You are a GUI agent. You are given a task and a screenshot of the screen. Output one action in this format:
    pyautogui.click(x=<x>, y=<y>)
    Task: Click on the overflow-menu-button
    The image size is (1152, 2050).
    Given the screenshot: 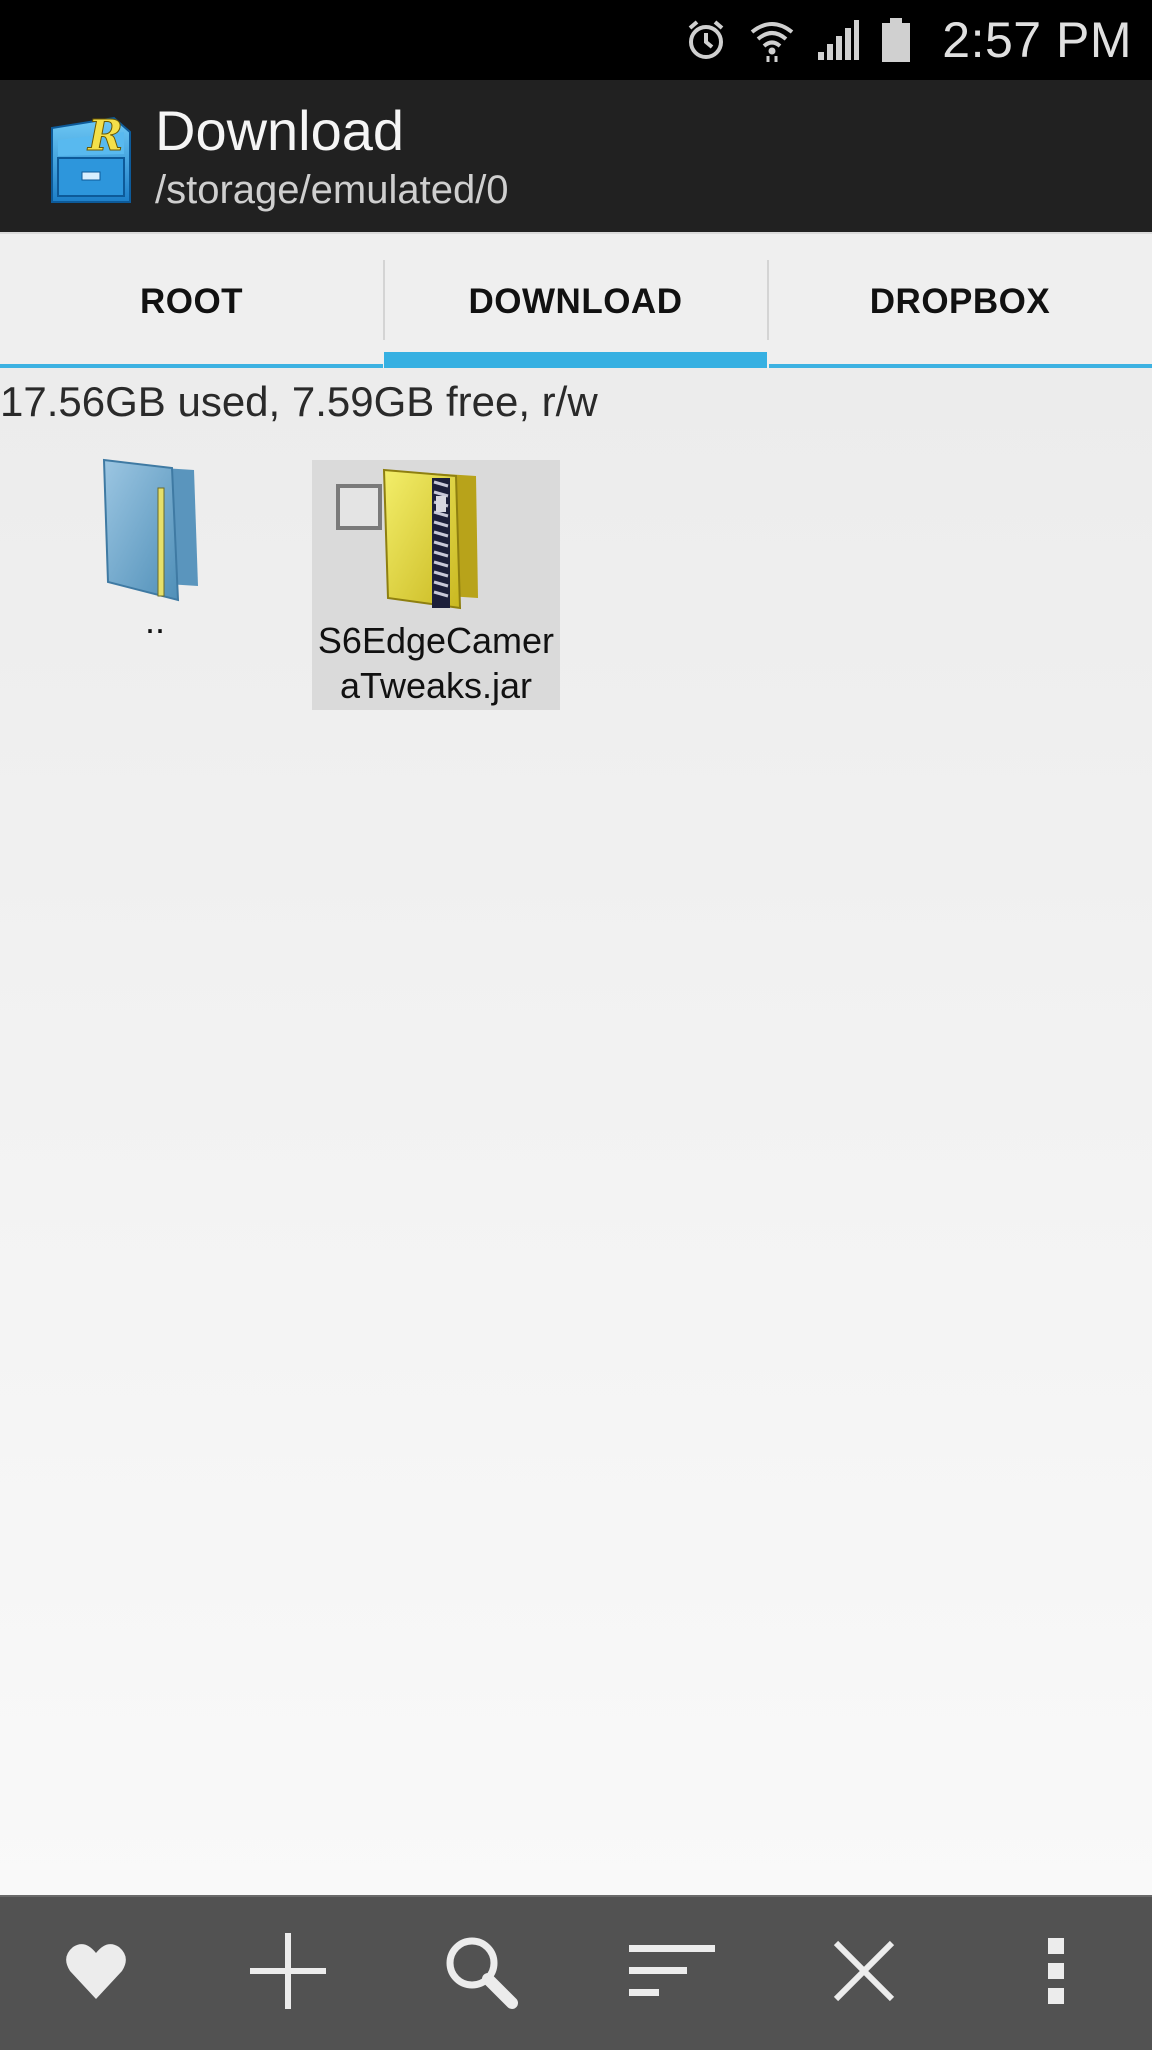 What is the action you would take?
    pyautogui.click(x=1056, y=1973)
    